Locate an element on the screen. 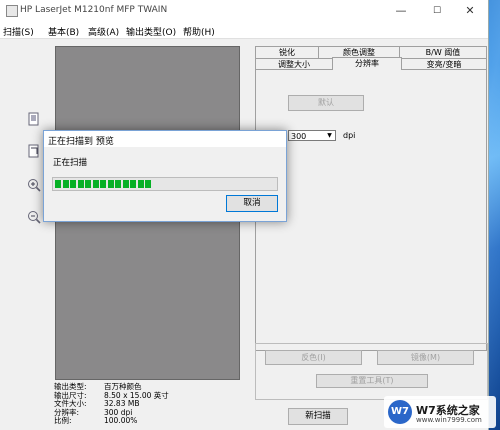  menu-help: 帮助(H) is located at coordinates (199, 31).